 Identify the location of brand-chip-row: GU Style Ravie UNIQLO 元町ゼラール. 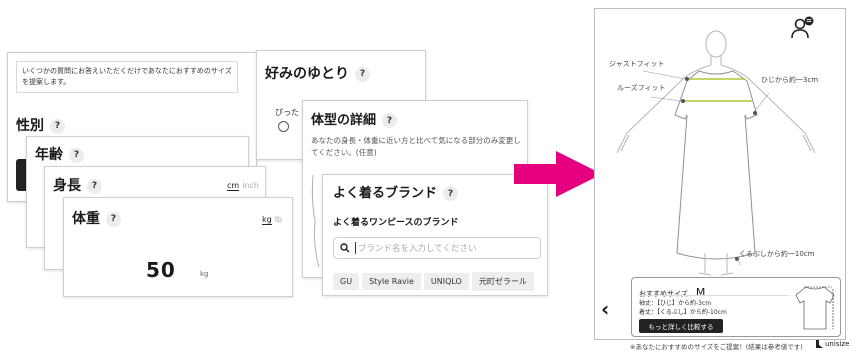
(435, 280).